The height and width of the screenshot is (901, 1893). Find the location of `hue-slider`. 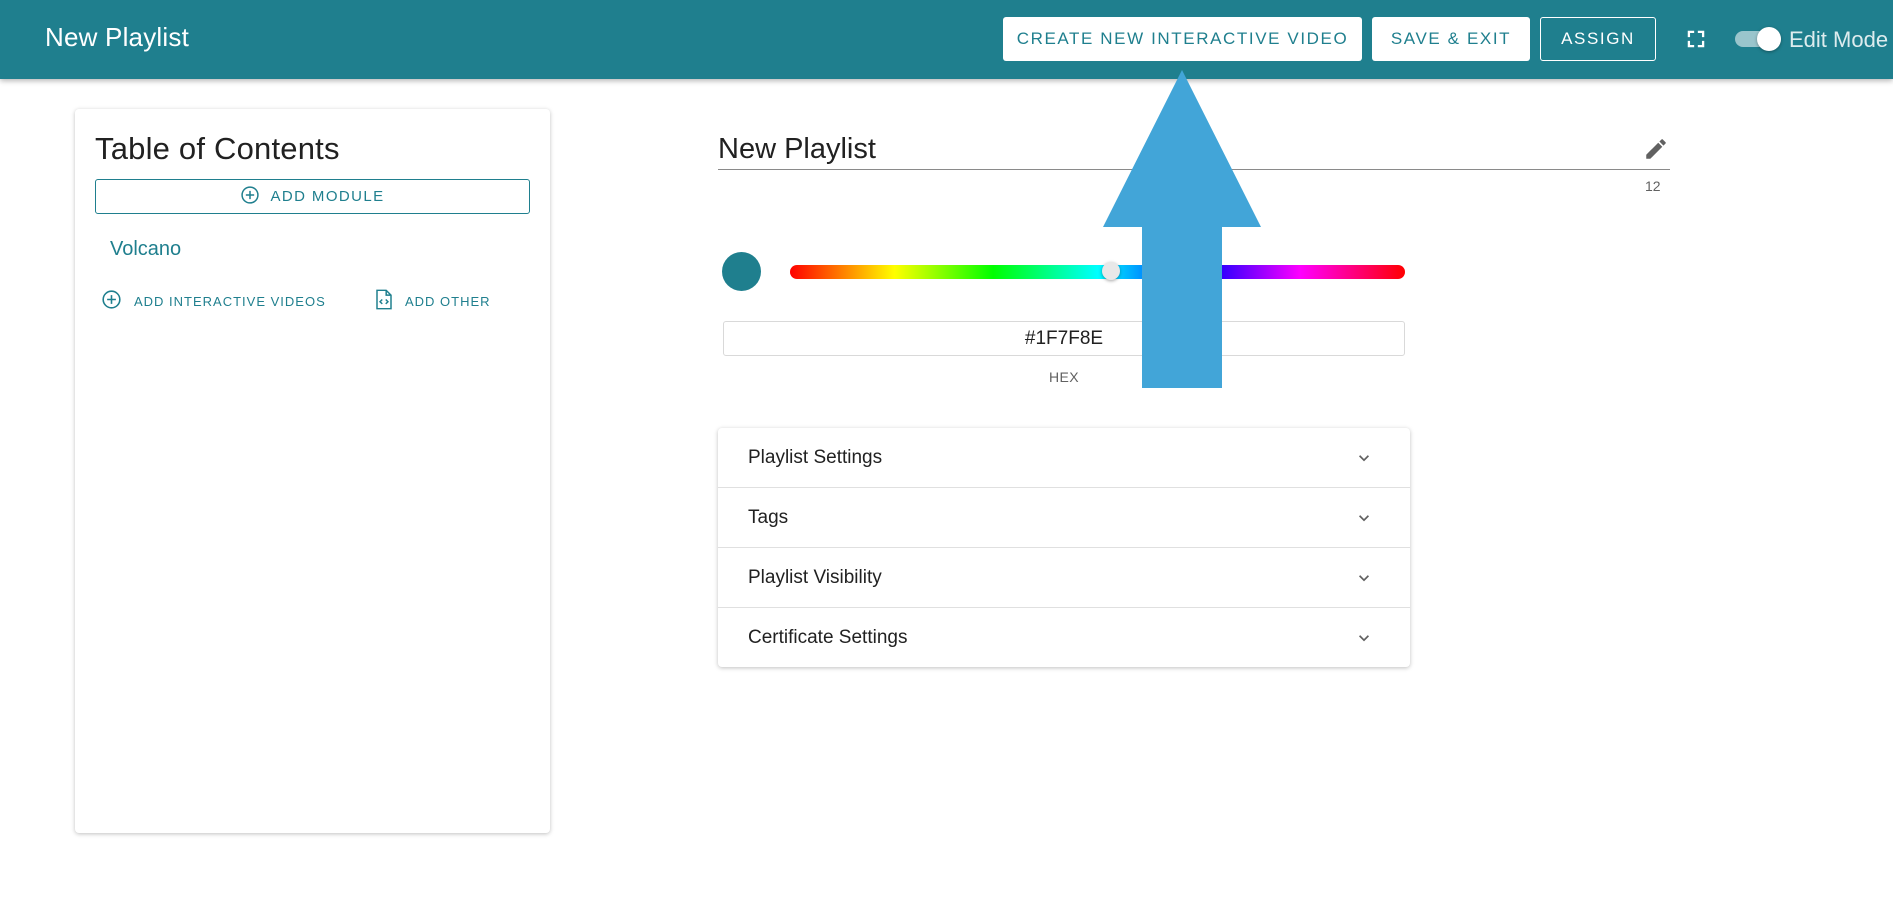

hue-slider is located at coordinates (1097, 272).